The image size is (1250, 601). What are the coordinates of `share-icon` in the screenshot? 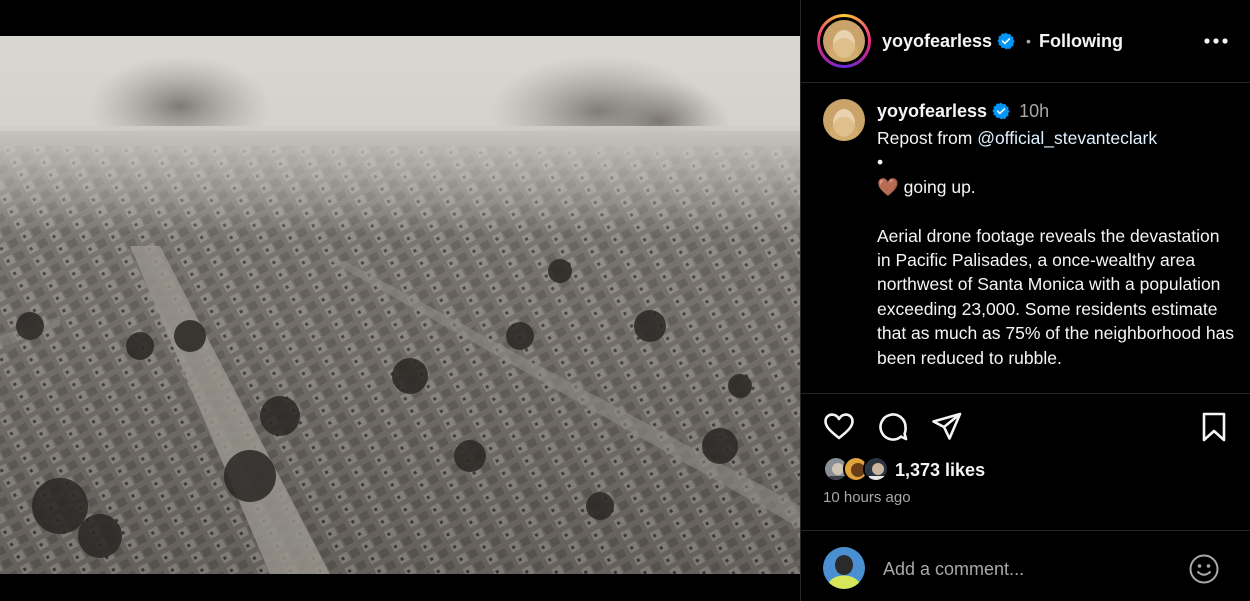 It's located at (947, 426).